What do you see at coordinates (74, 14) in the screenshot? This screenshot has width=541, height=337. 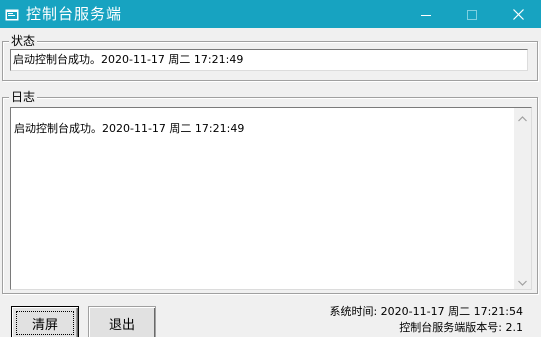 I see `window-title: 控制台服务端` at bounding box center [74, 14].